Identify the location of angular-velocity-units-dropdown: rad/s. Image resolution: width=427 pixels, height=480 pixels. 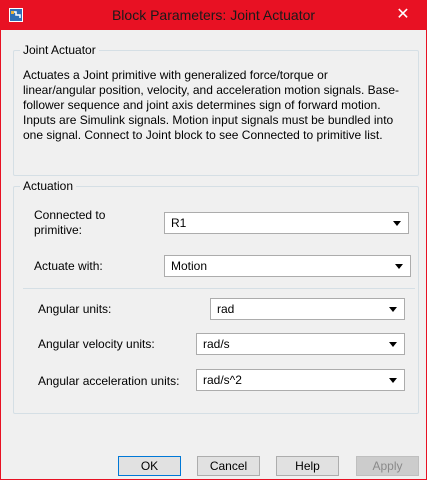
(300, 344).